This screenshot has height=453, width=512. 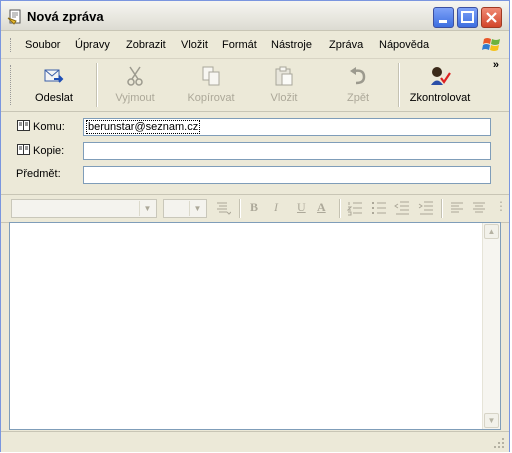 What do you see at coordinates (49, 127) in the screenshot?
I see `to-label: Komu:` at bounding box center [49, 127].